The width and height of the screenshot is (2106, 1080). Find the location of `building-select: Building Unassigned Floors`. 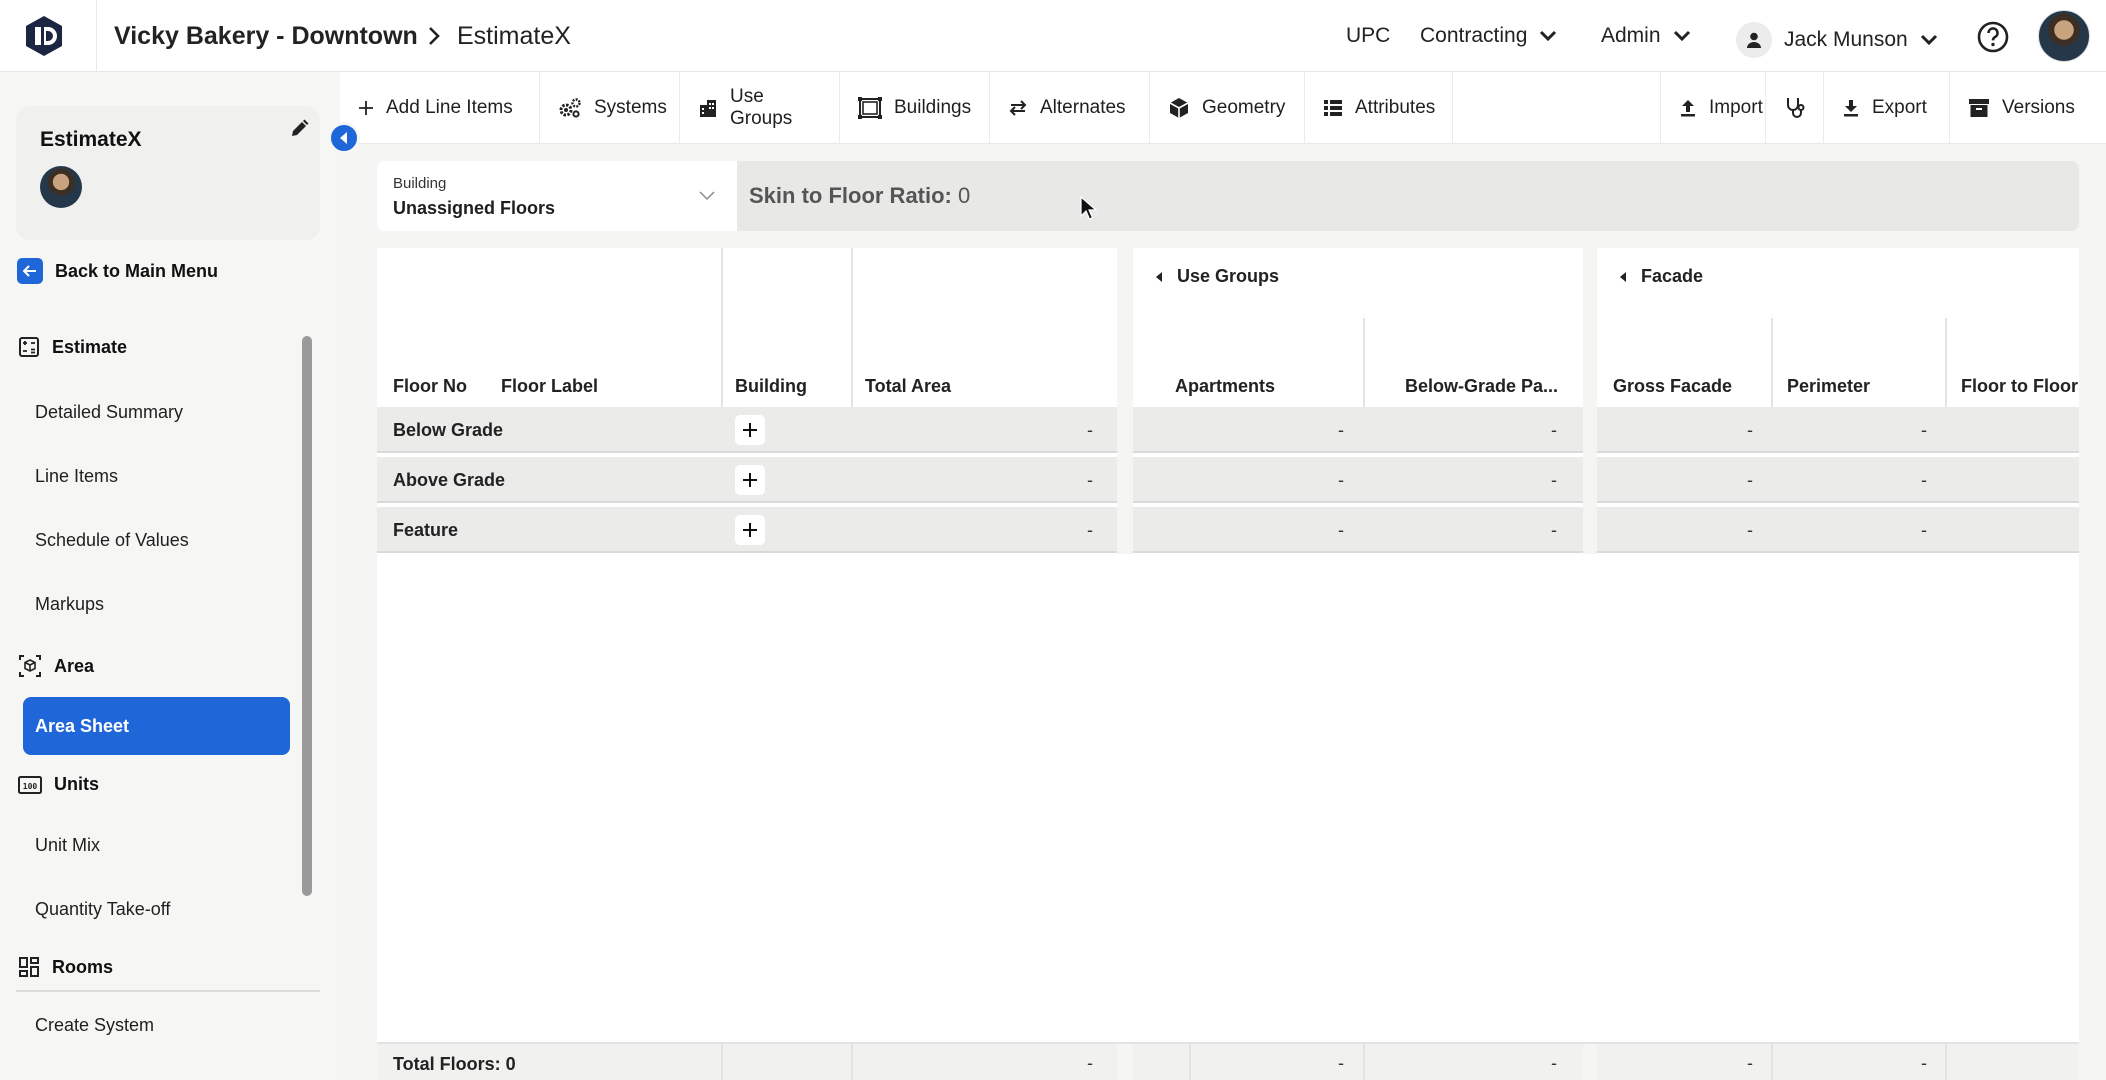

building-select: Building Unassigned Floors is located at coordinates (557, 196).